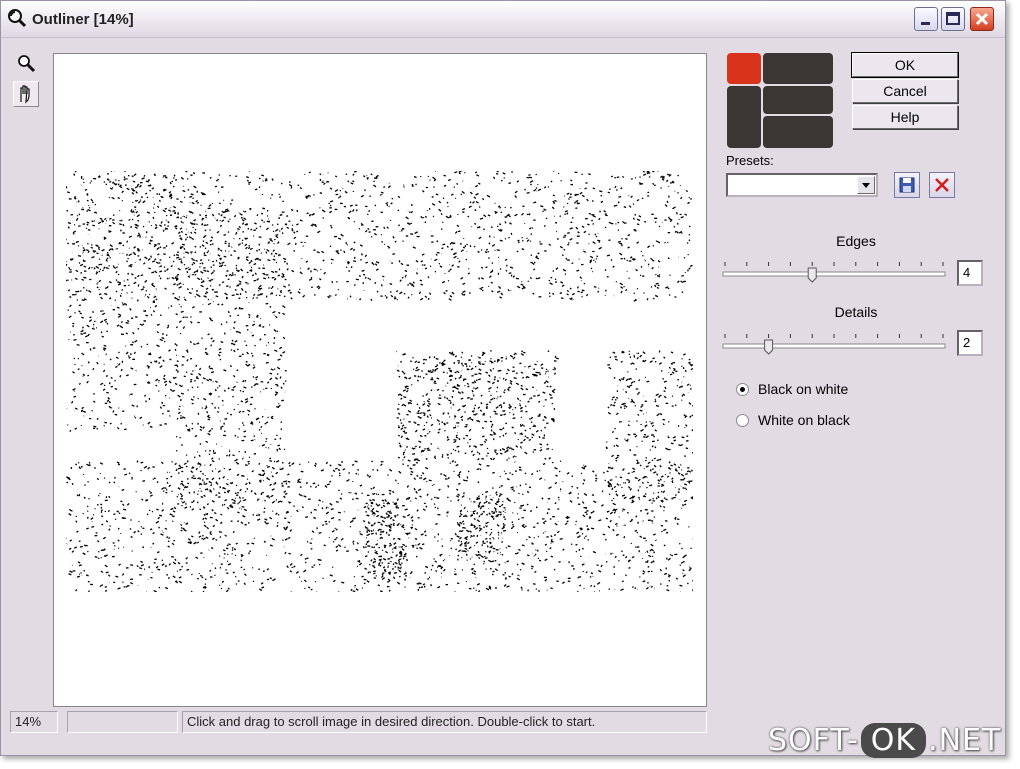  What do you see at coordinates (856, 312) in the screenshot?
I see `details-label: Details` at bounding box center [856, 312].